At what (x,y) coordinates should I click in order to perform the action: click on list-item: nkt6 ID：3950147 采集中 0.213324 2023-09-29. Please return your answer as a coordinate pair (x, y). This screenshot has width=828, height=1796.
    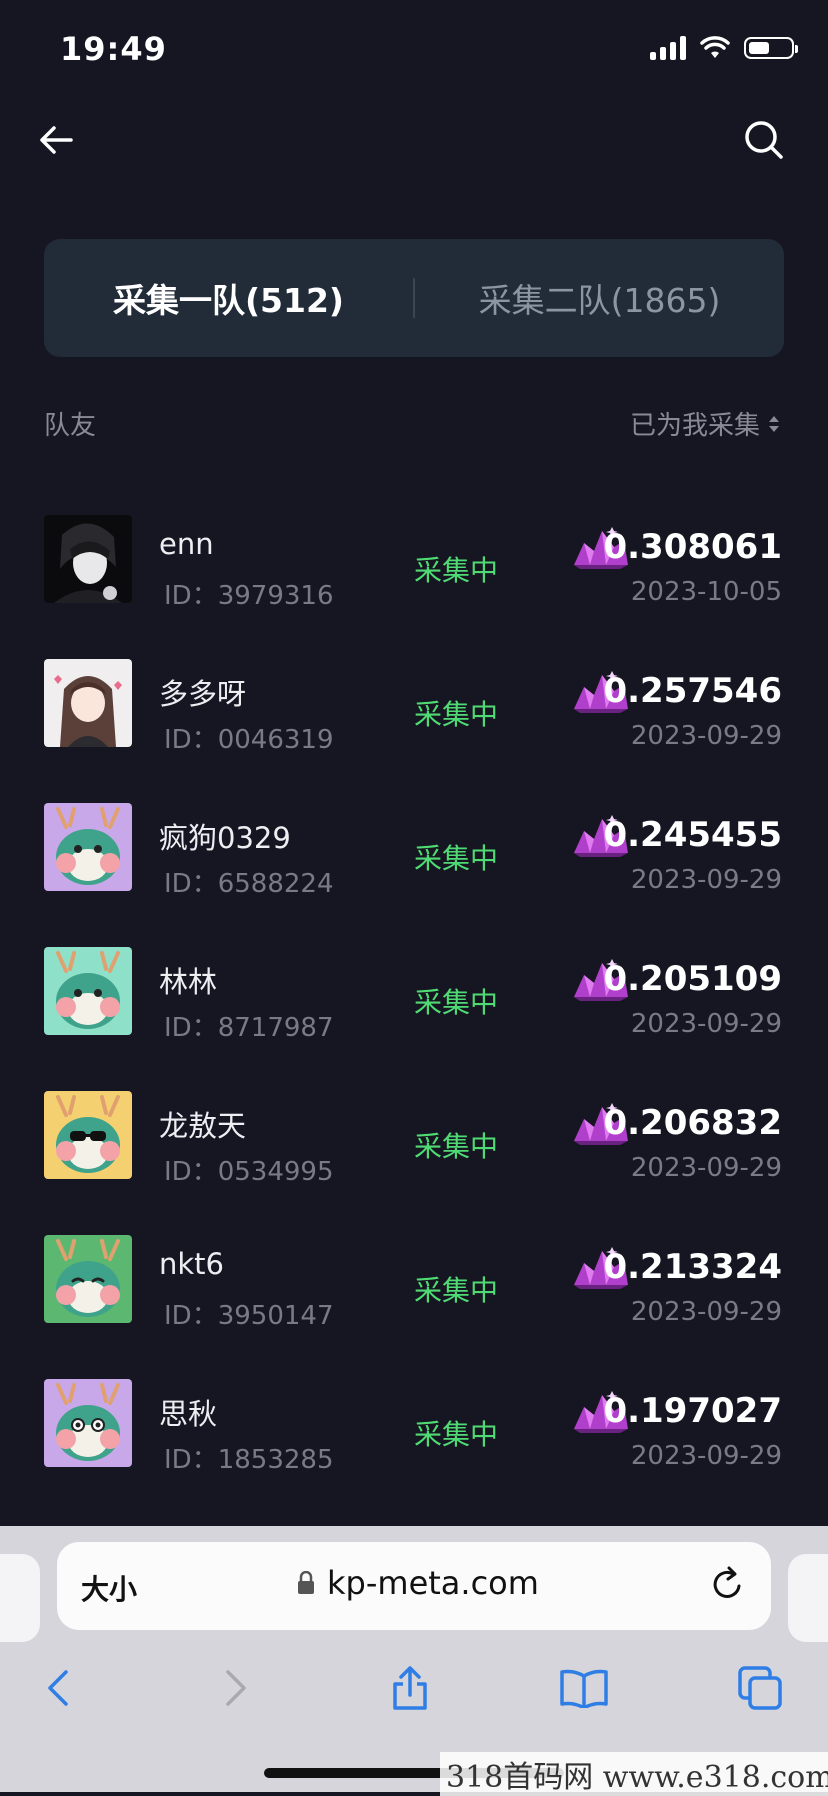
    Looking at the image, I should click on (414, 1289).